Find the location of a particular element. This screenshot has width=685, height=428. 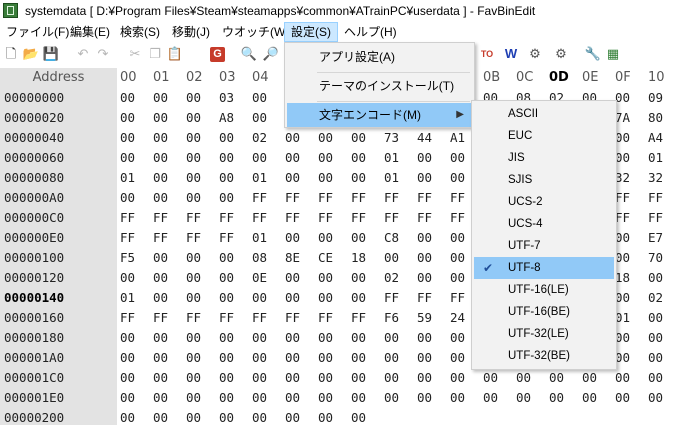

watch-icon: ⚙ is located at coordinates (535, 54).